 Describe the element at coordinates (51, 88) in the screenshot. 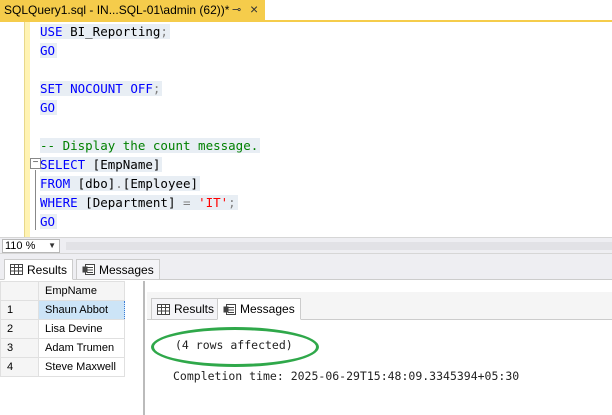

I see `code-token: SET` at that location.